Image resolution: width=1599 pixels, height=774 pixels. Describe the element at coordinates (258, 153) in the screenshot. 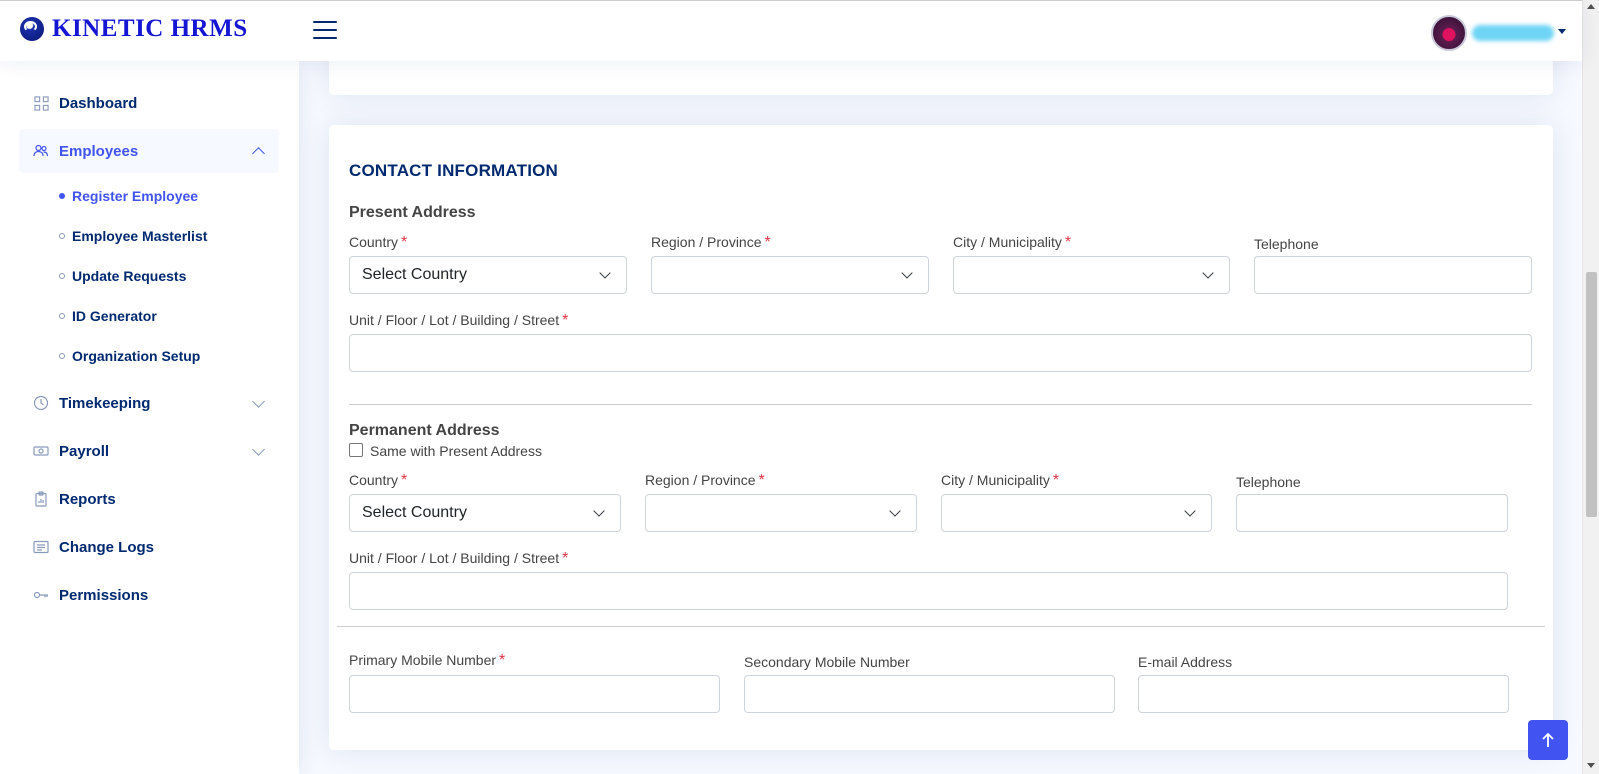

I see `chevron-up-icon` at that location.